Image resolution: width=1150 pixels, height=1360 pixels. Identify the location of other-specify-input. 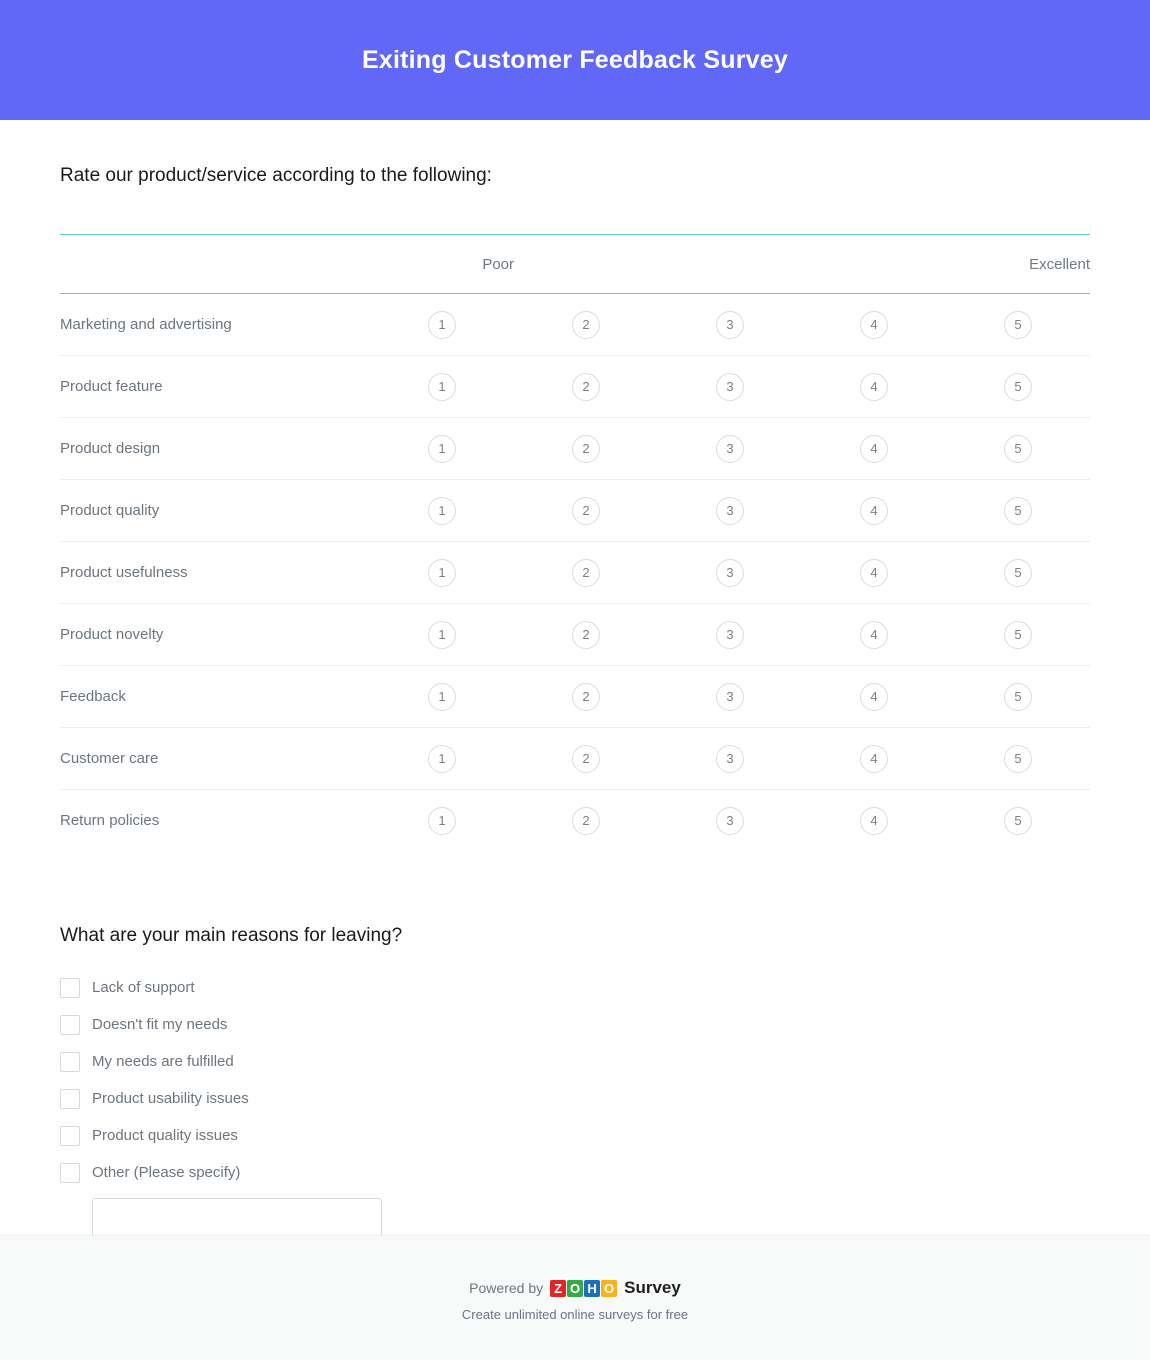
(237, 1218).